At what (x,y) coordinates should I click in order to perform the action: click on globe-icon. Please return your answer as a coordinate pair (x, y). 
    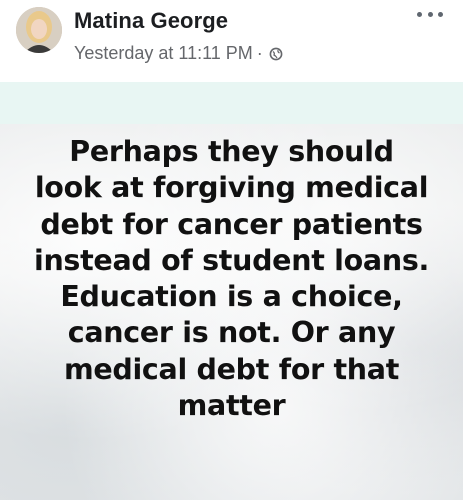
    Looking at the image, I should click on (276, 54).